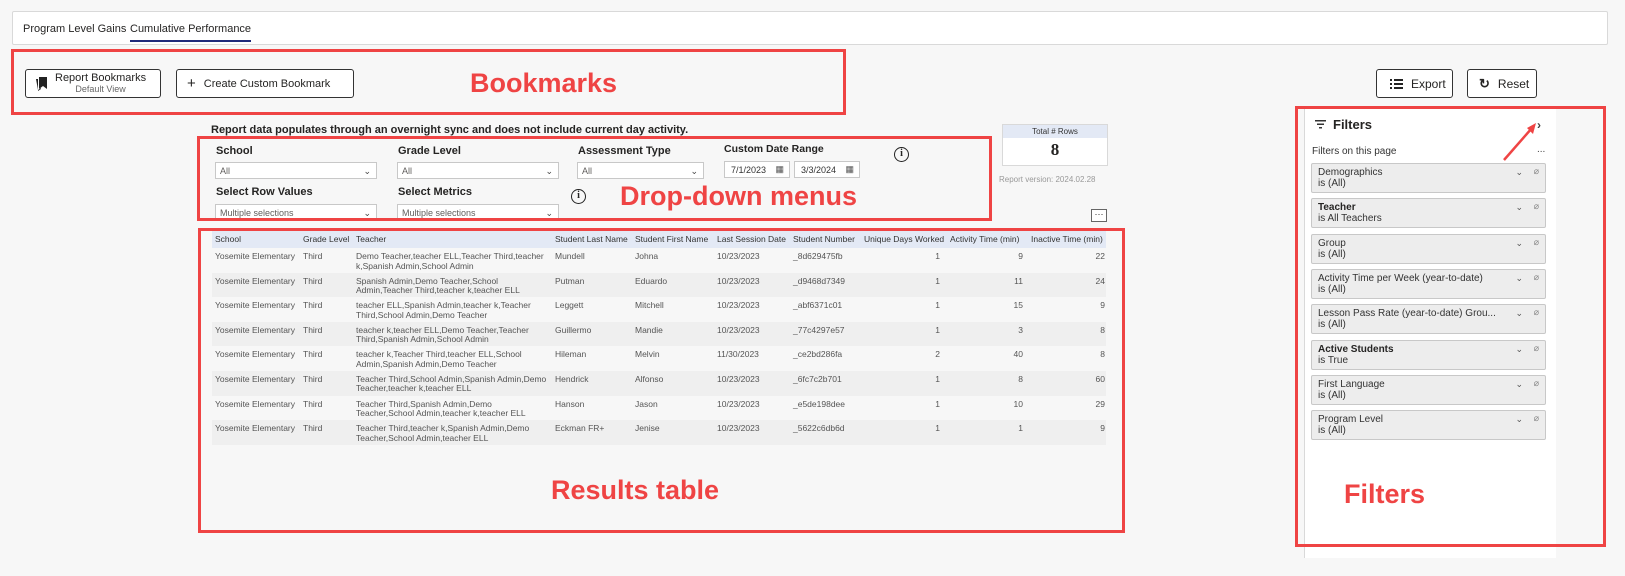 The width and height of the screenshot is (1625, 576). Describe the element at coordinates (191, 32) in the screenshot. I see `tab-cumulative-performance: Cumulative Performance` at that location.